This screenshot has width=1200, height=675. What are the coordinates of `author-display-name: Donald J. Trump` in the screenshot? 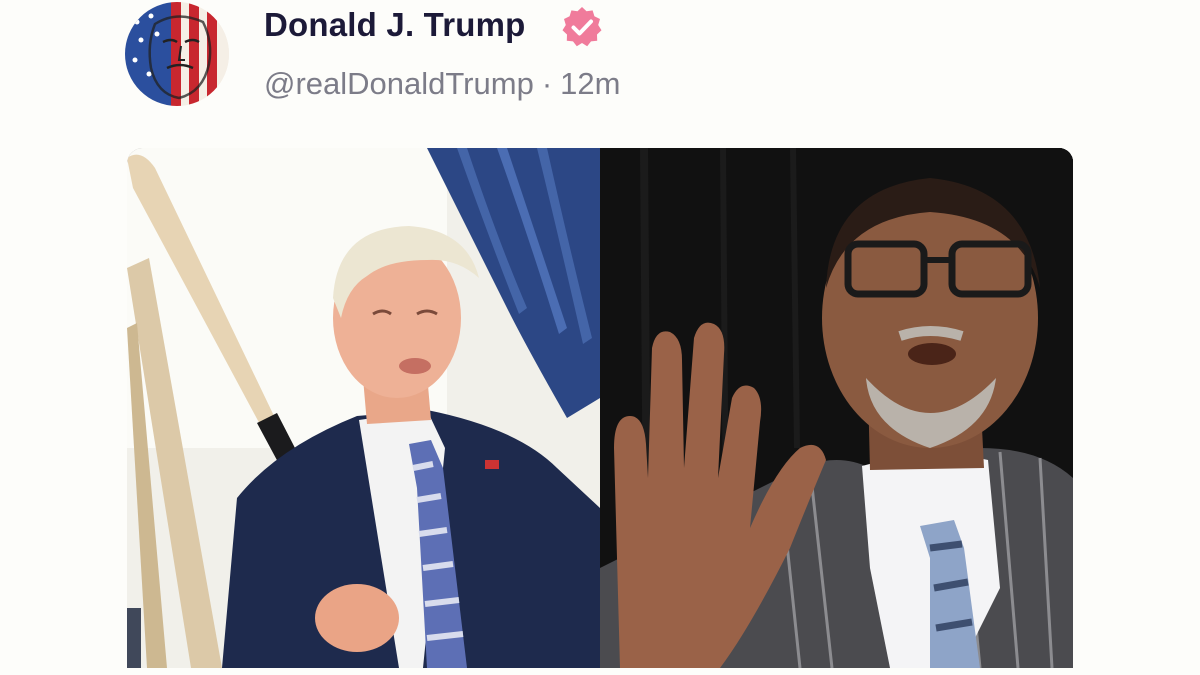 It's located at (395, 25).